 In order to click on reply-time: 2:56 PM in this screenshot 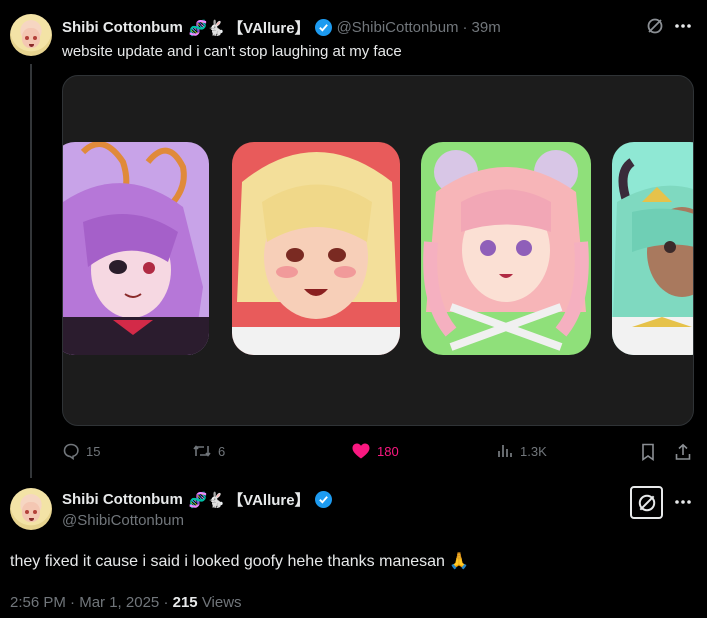, I will do `click(38, 602)`.